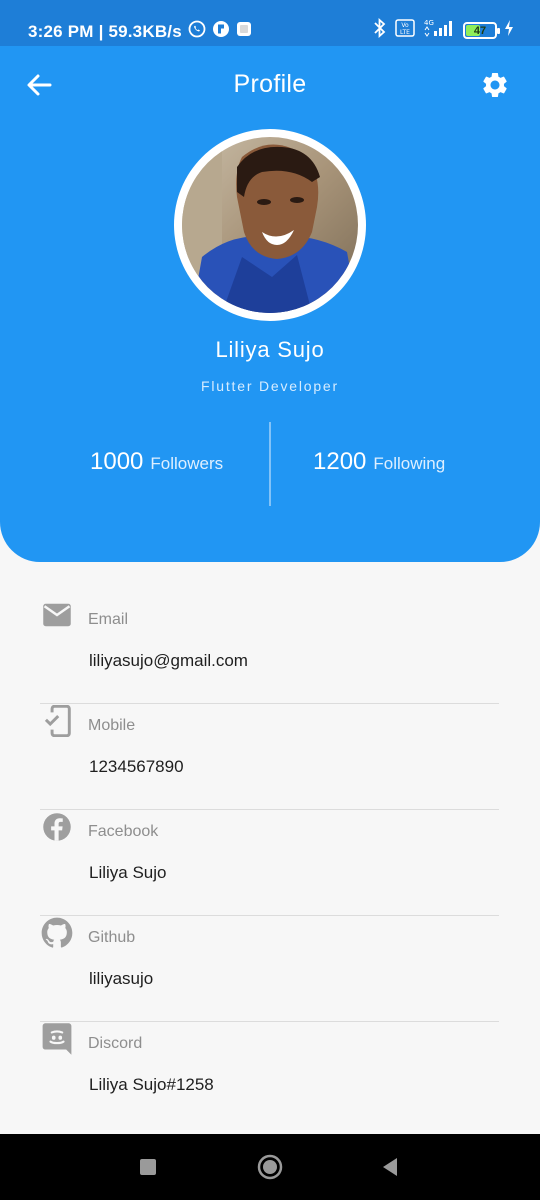 Image resolution: width=540 pixels, height=1200 pixels. Describe the element at coordinates (57, 827) in the screenshot. I see `facebook-icon` at that location.